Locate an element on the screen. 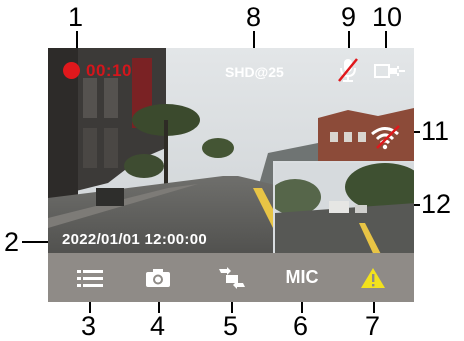 This screenshot has width=464, height=341. camera-icon is located at coordinates (158, 277).